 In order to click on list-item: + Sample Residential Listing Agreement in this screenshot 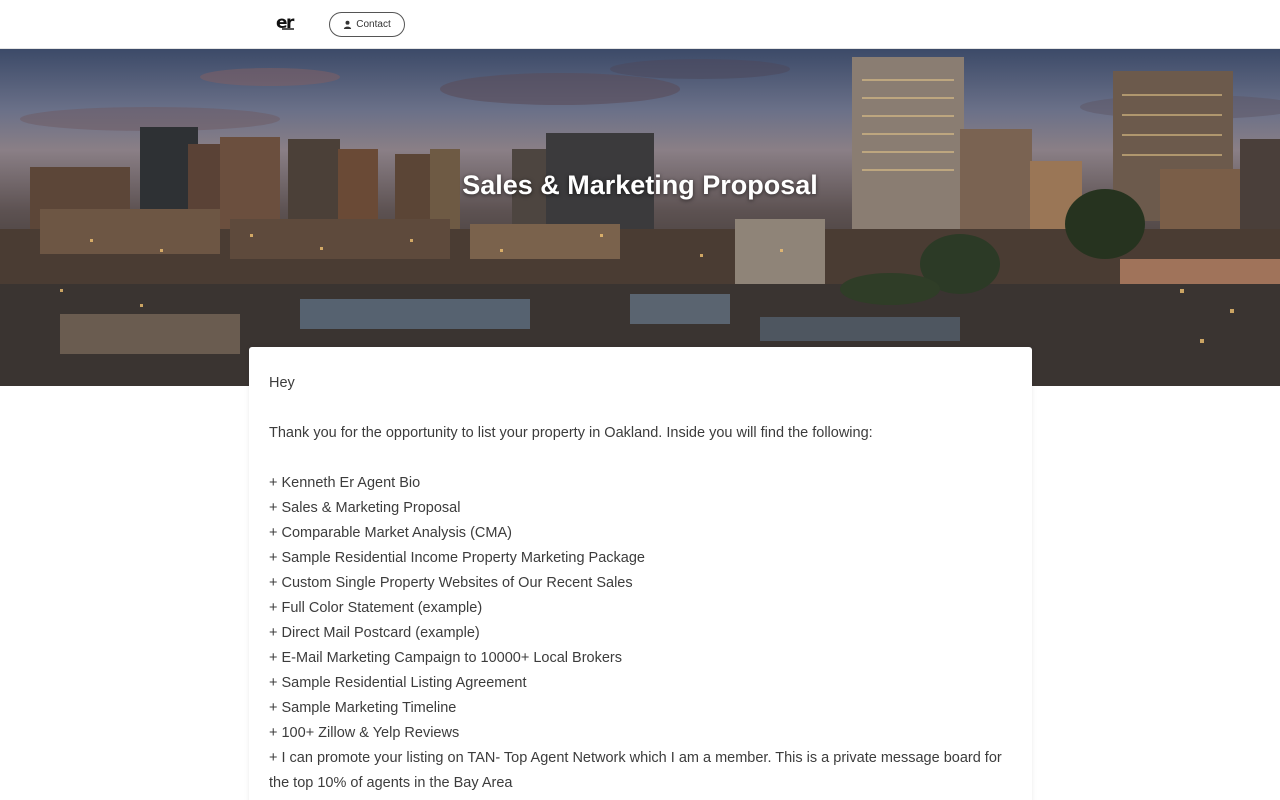, I will do `click(398, 683)`.